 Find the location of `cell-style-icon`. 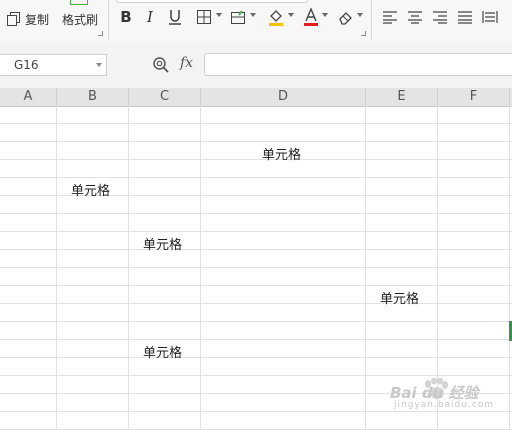

cell-style-icon is located at coordinates (238, 17).